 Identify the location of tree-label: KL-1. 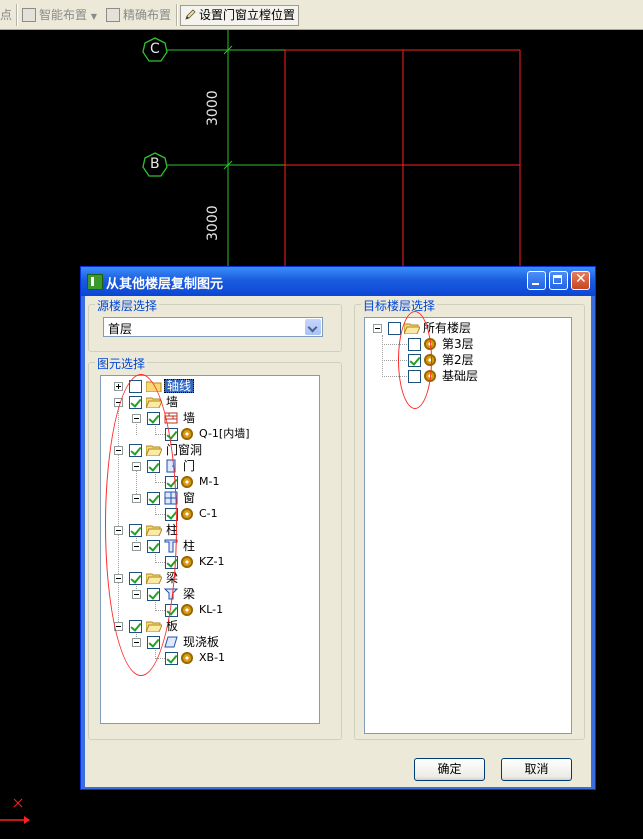
(211, 609).